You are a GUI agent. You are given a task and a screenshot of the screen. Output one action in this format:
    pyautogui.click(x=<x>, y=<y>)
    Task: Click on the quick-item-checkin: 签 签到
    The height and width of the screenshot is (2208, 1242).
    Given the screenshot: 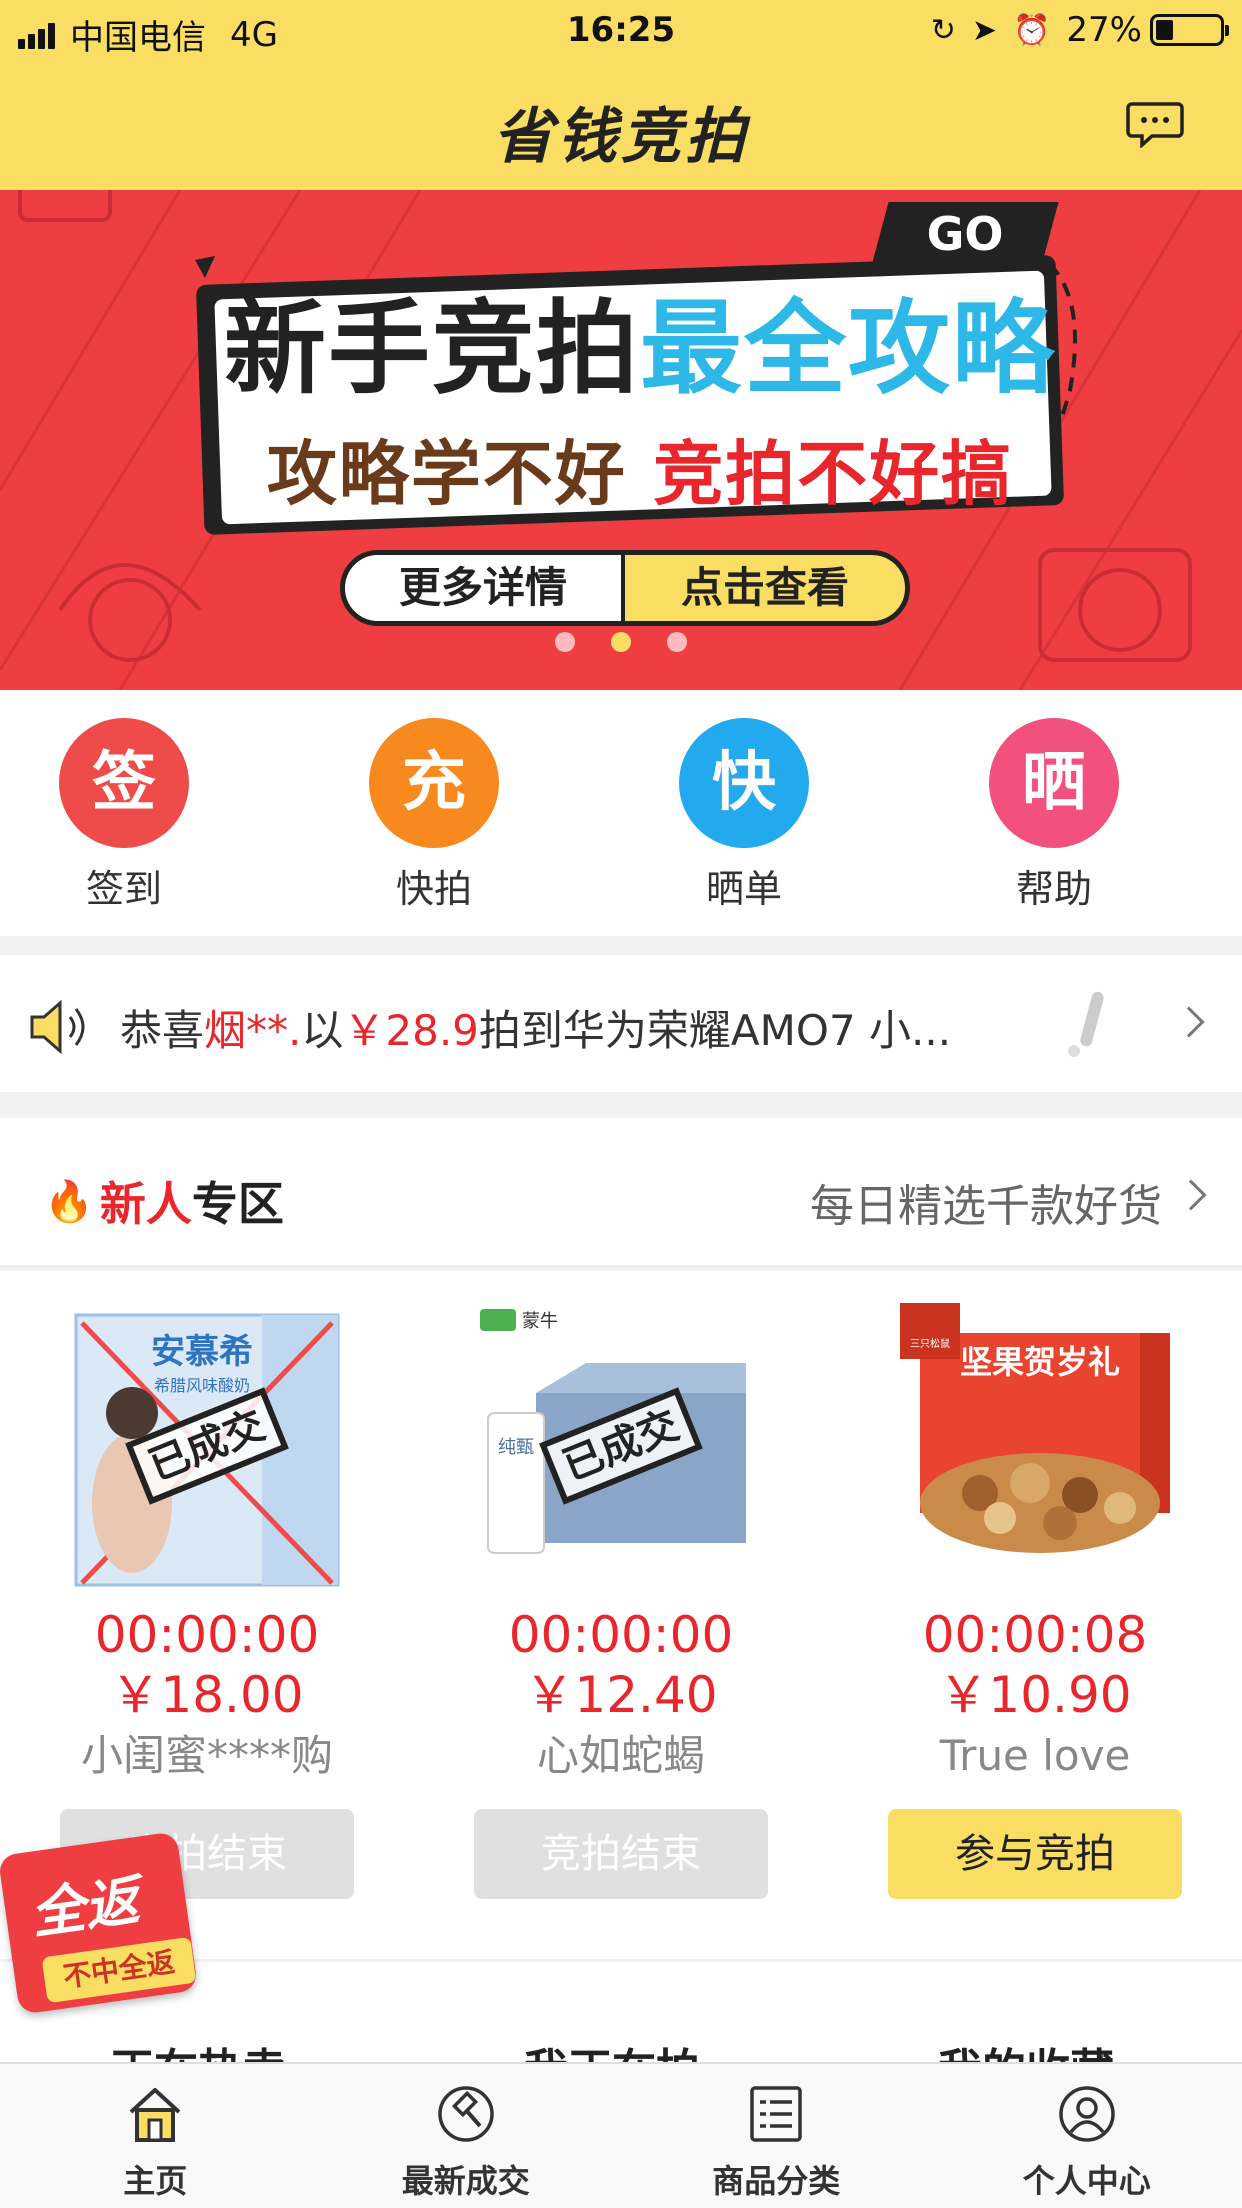 What is the action you would take?
    pyautogui.click(x=124, y=815)
    